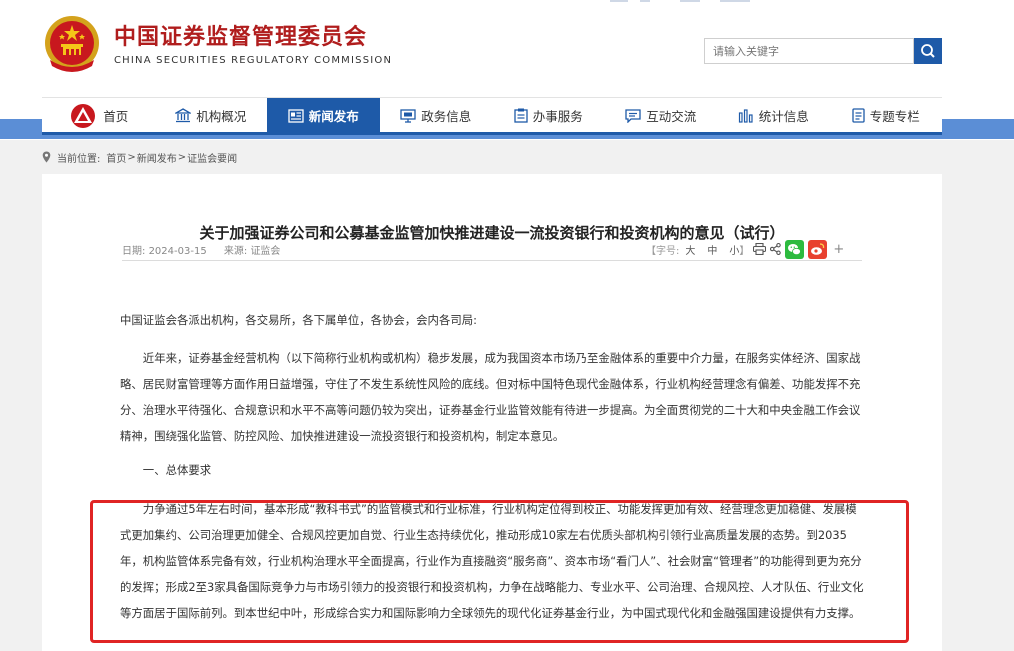 The width and height of the screenshot is (1014, 651). I want to click on search-button, so click(928, 51).